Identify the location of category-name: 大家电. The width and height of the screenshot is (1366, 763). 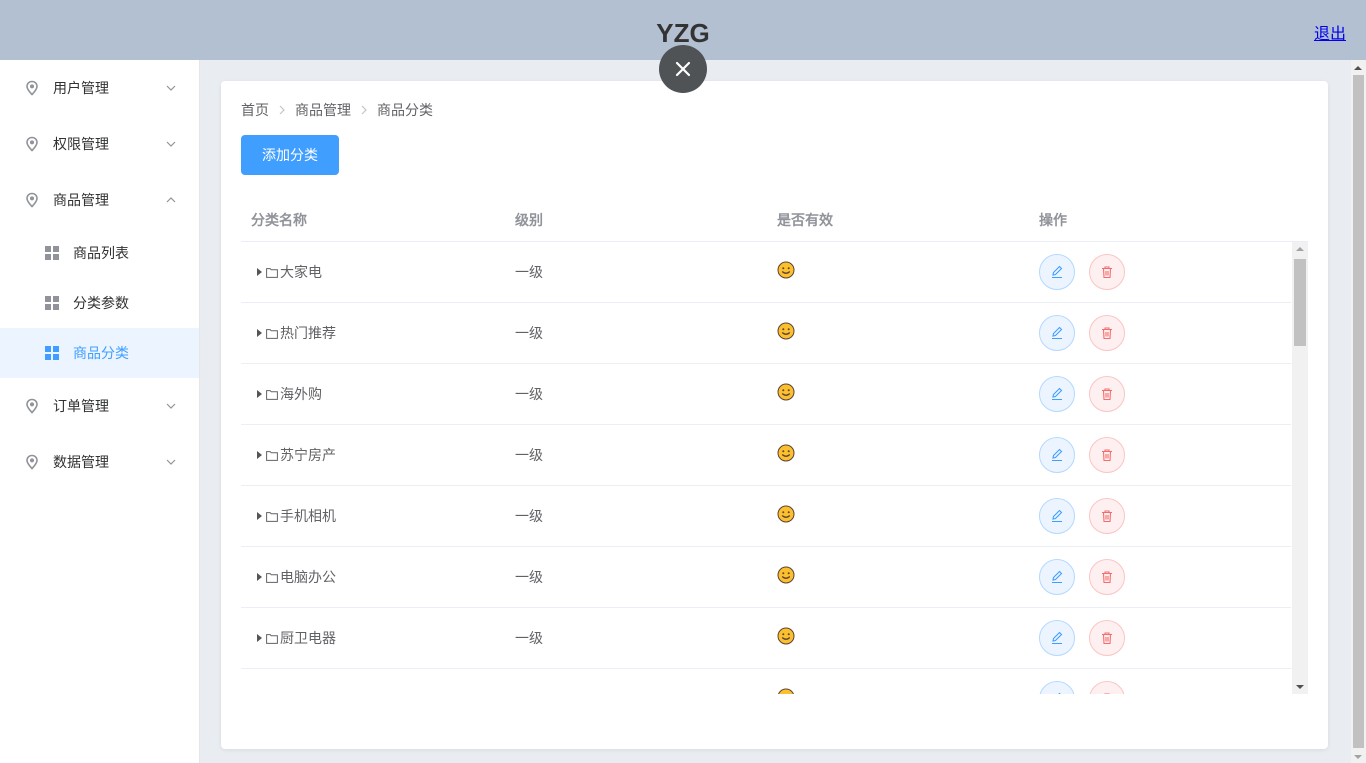
(301, 273).